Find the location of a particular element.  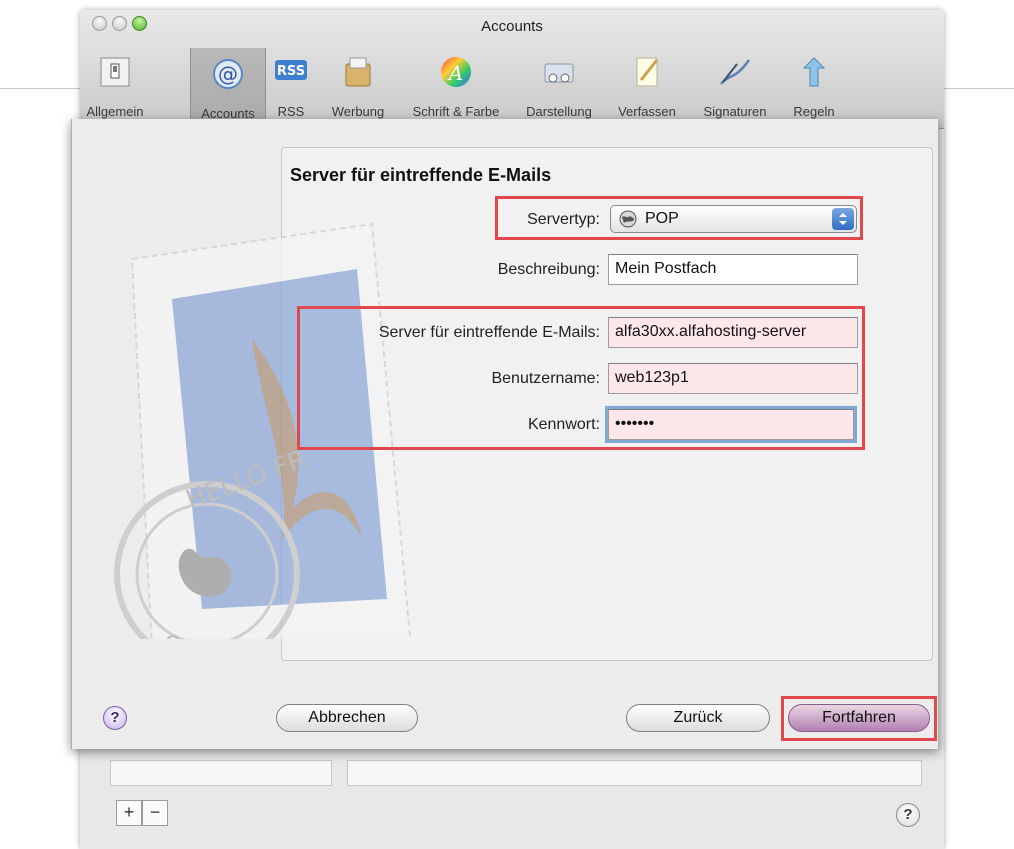

toolbar-item-allgemein: Allgemein is located at coordinates (115, 86).